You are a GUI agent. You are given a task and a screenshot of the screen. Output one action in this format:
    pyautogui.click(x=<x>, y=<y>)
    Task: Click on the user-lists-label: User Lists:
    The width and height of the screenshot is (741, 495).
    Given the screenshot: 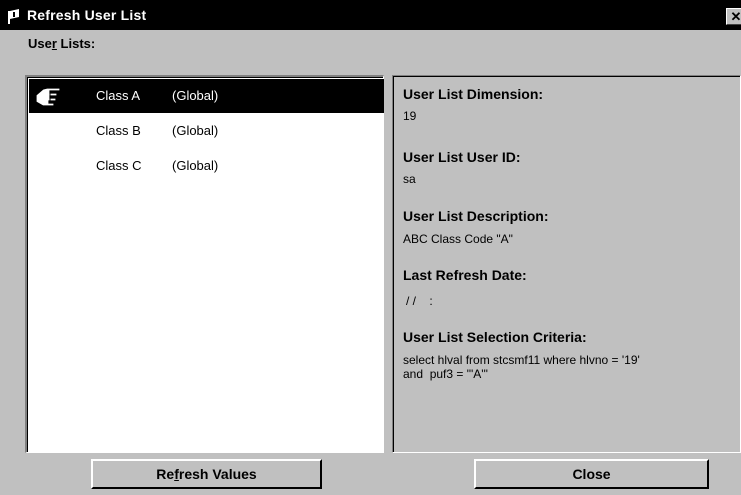 What is the action you would take?
    pyautogui.click(x=62, y=43)
    